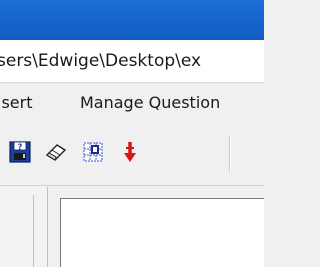  What do you see at coordinates (24, 231) in the screenshot?
I see `left-panel-divider` at bounding box center [24, 231].